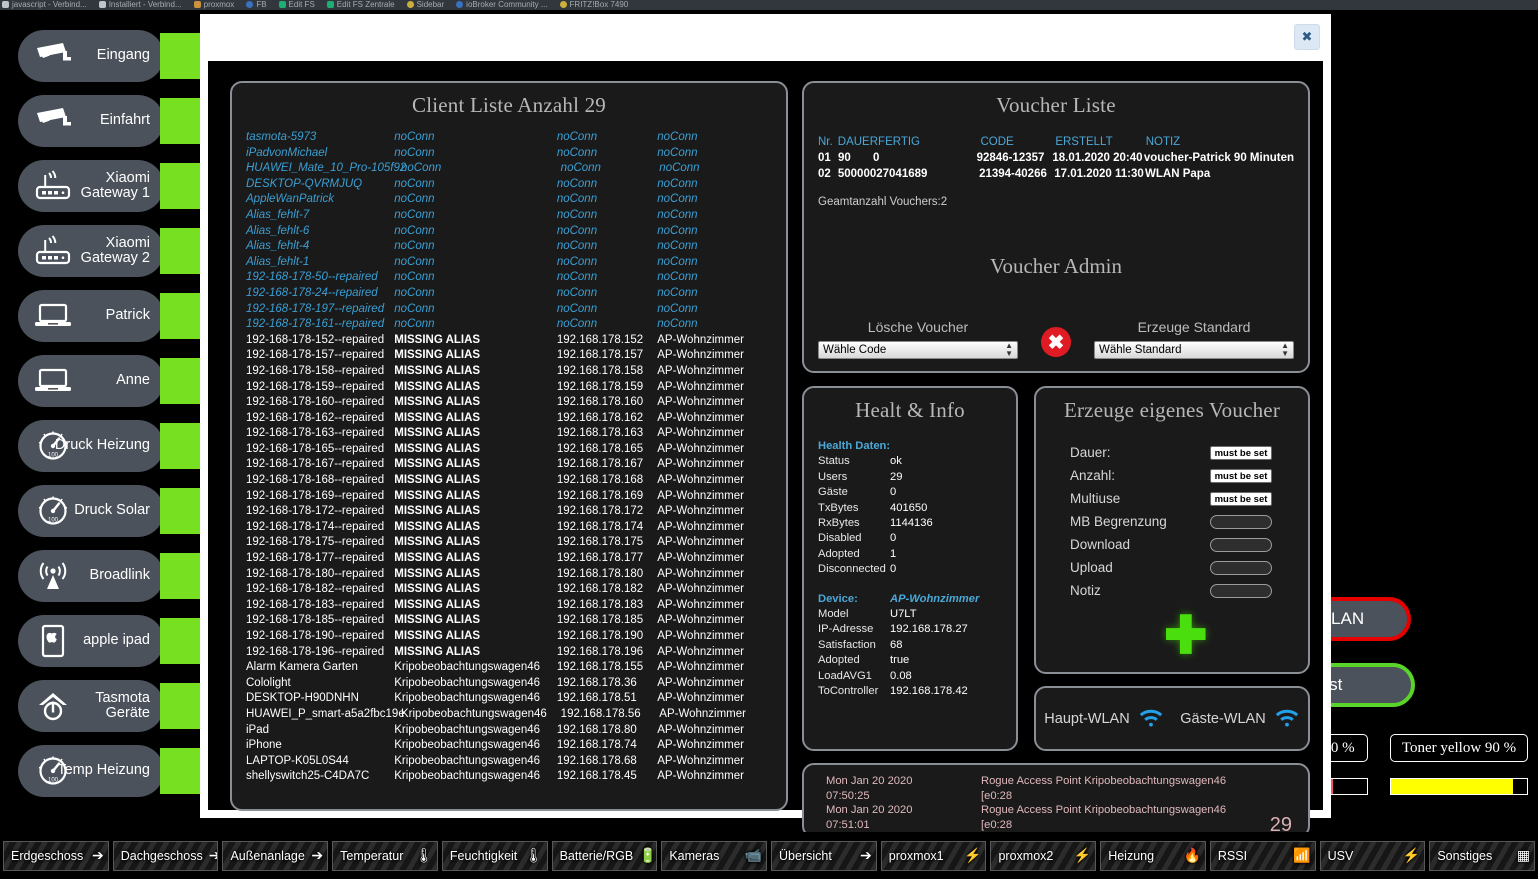 This screenshot has width=1538, height=879. I want to click on create-standard-select: Wähle Standard ▲ ▼, so click(1194, 350).